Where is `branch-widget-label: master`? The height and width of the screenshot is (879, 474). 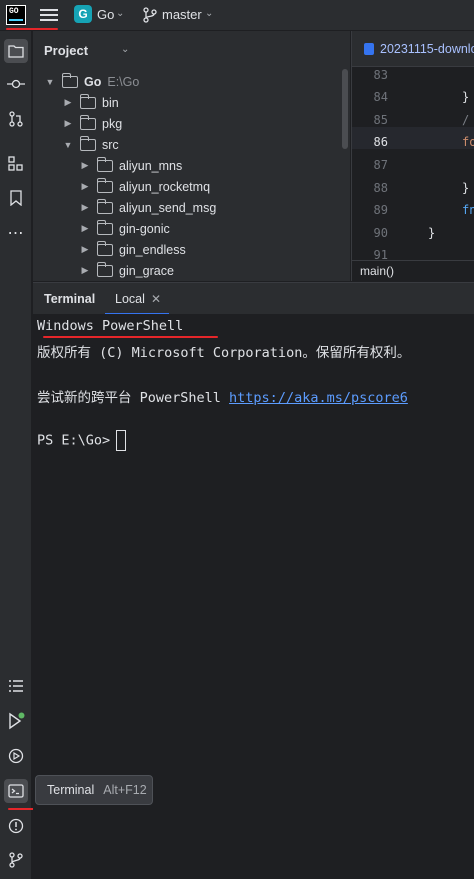
branch-widget-label: master is located at coordinates (182, 14).